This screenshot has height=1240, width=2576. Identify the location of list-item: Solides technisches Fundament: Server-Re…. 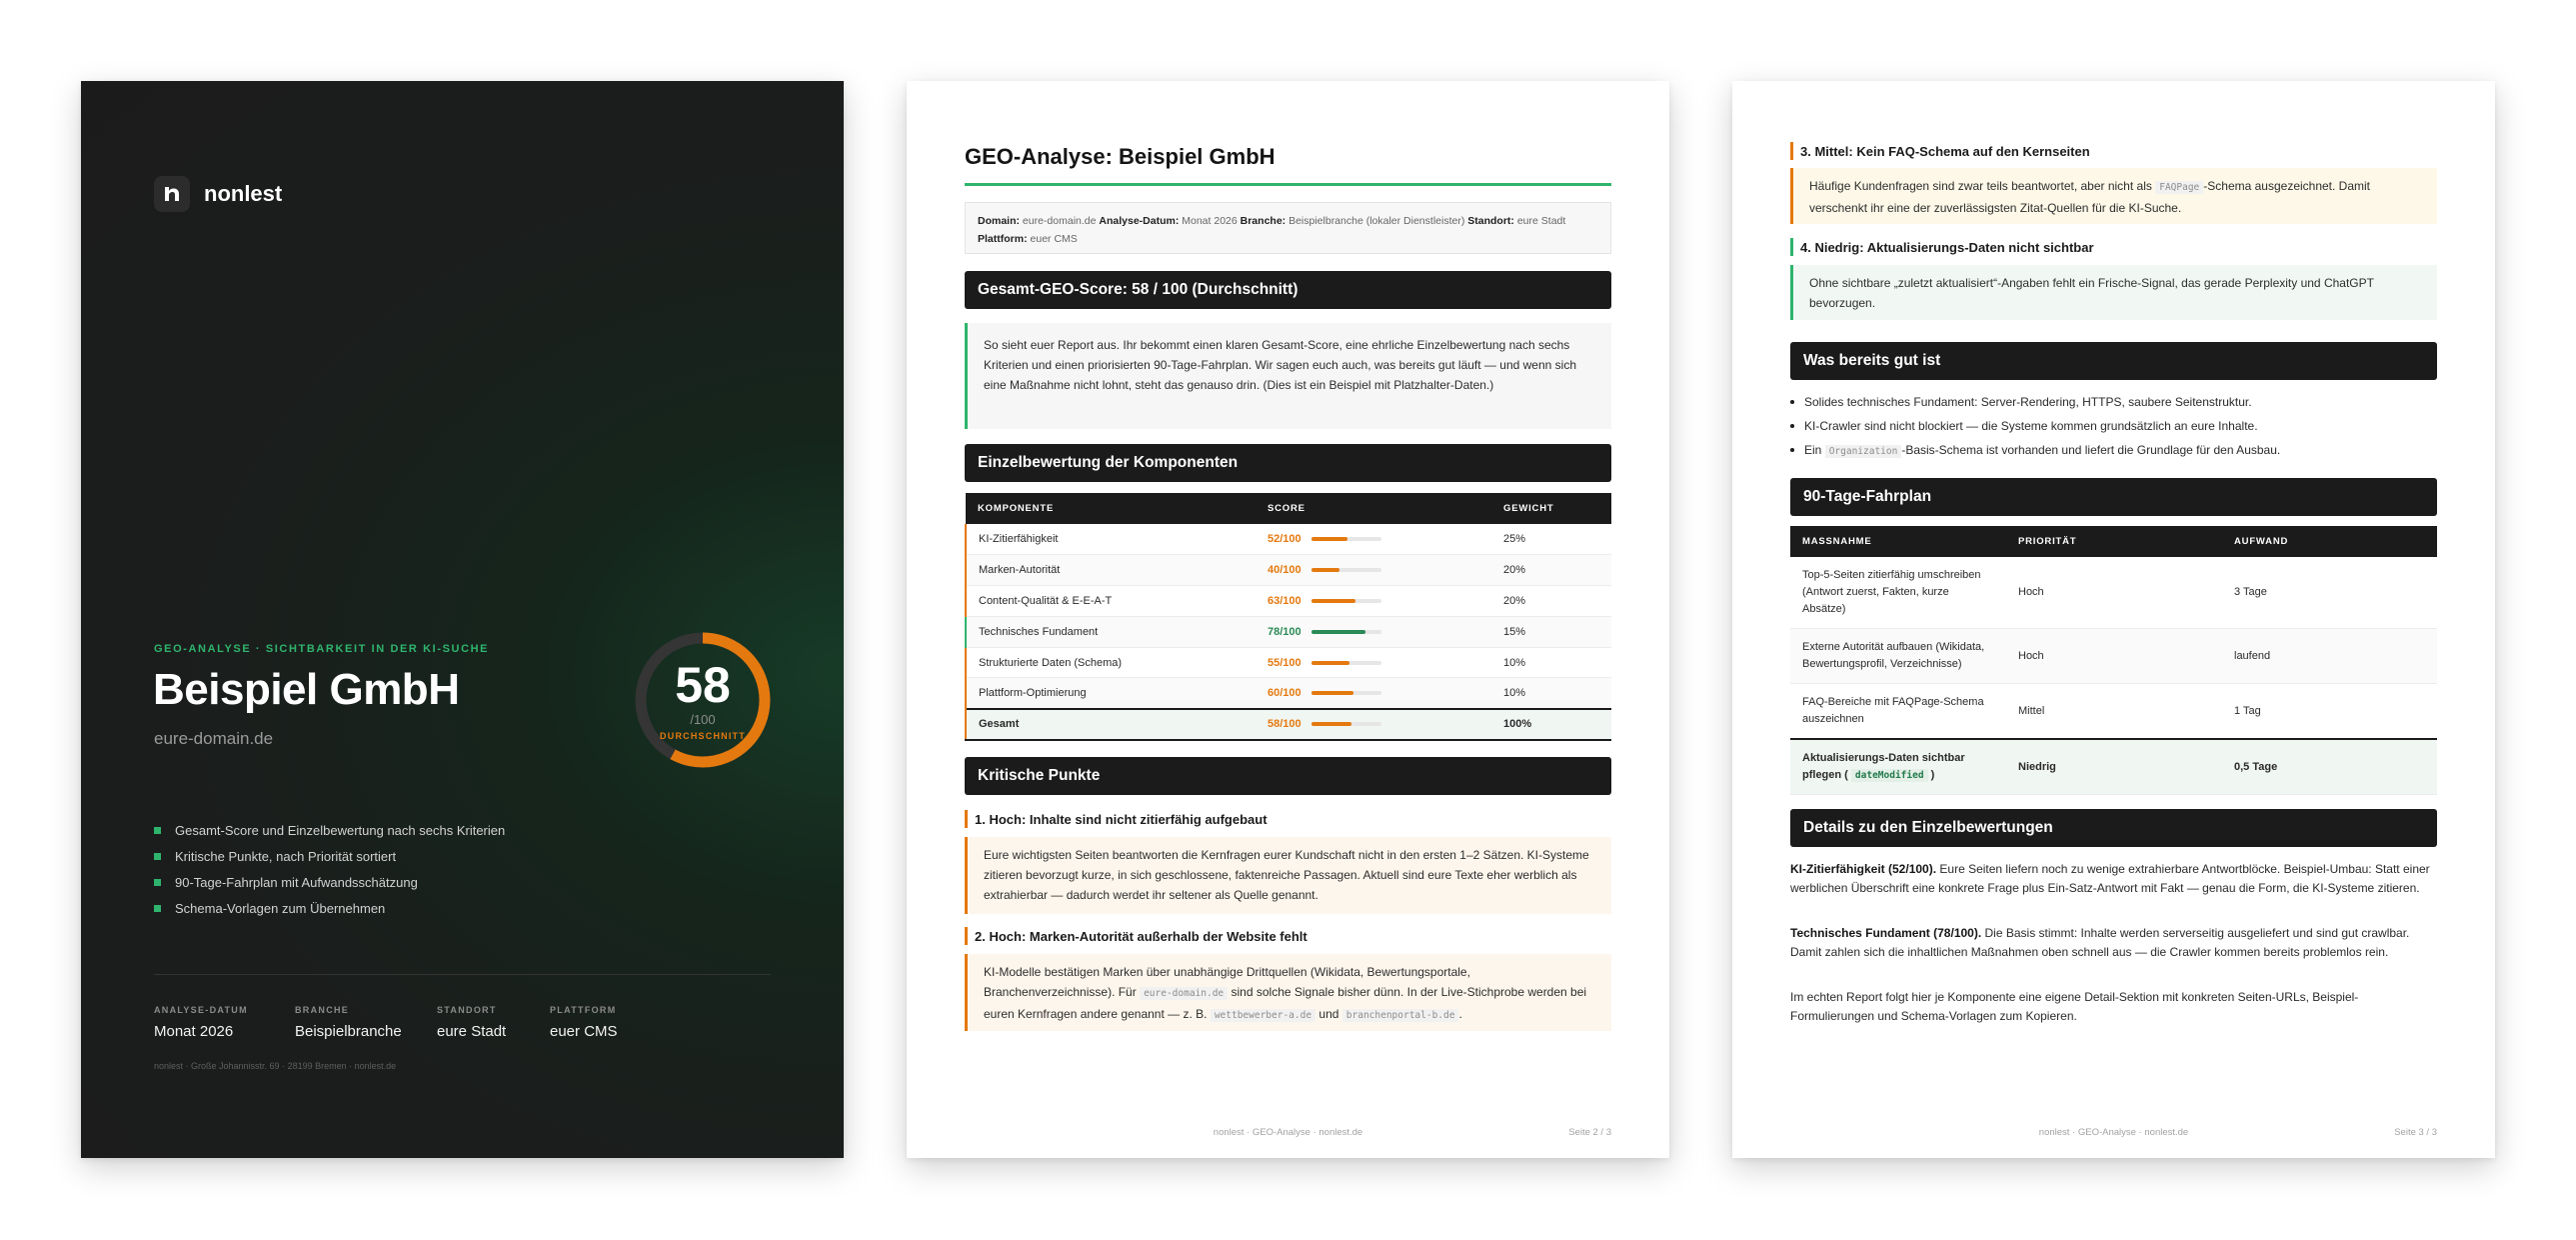
(2114, 402).